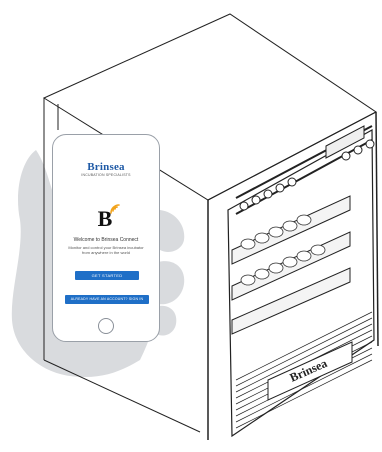 Image resolution: width=382 pixels, height=452 pixels. I want to click on welcome-title: Welcome to Brinsea Connect, so click(106, 240).